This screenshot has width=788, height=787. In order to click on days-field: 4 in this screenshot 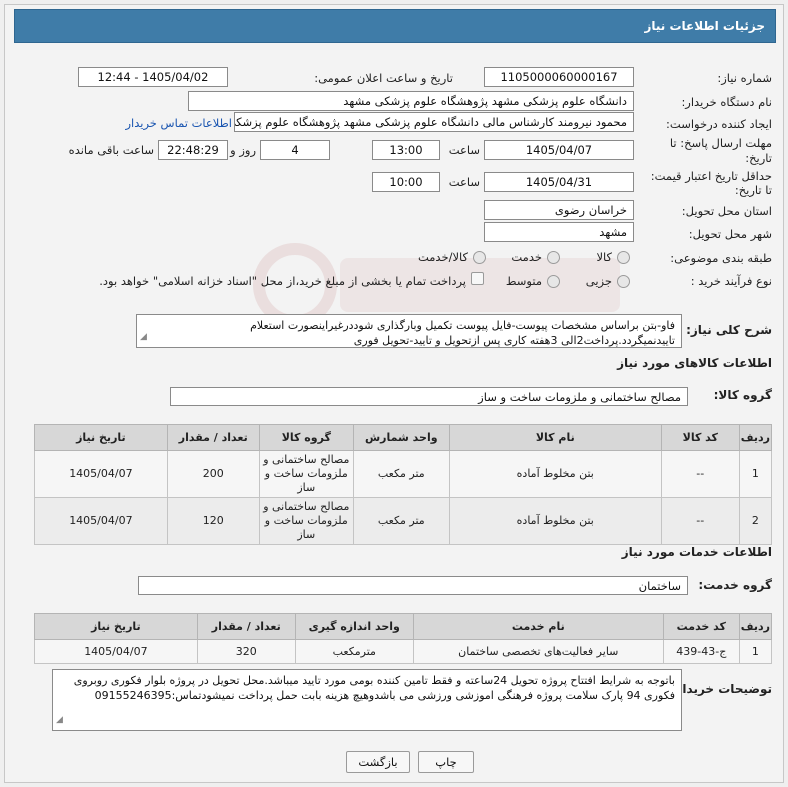, I will do `click(295, 150)`.